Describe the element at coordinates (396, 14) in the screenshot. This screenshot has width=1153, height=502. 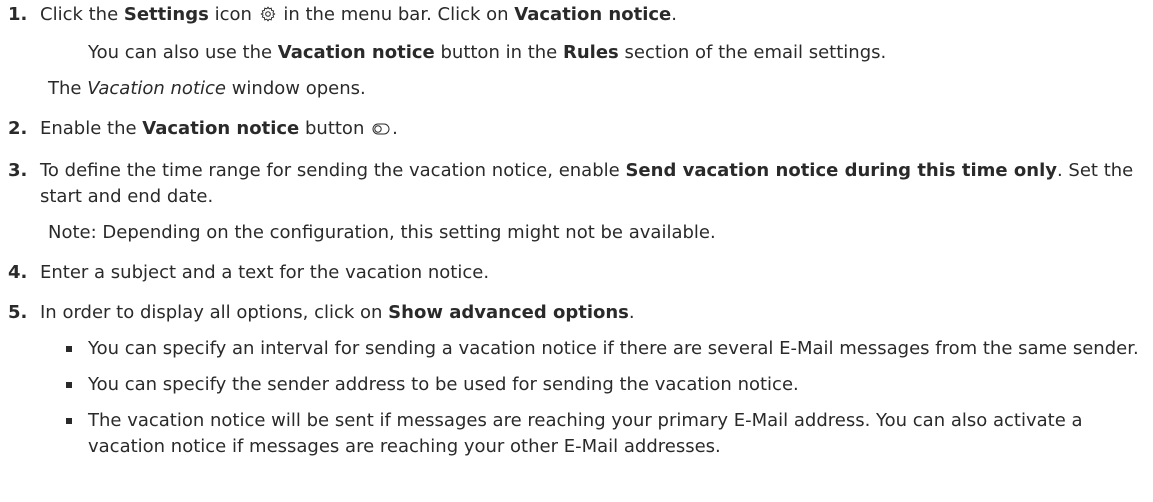
I see `text-run: in the menu bar. Click on` at that location.